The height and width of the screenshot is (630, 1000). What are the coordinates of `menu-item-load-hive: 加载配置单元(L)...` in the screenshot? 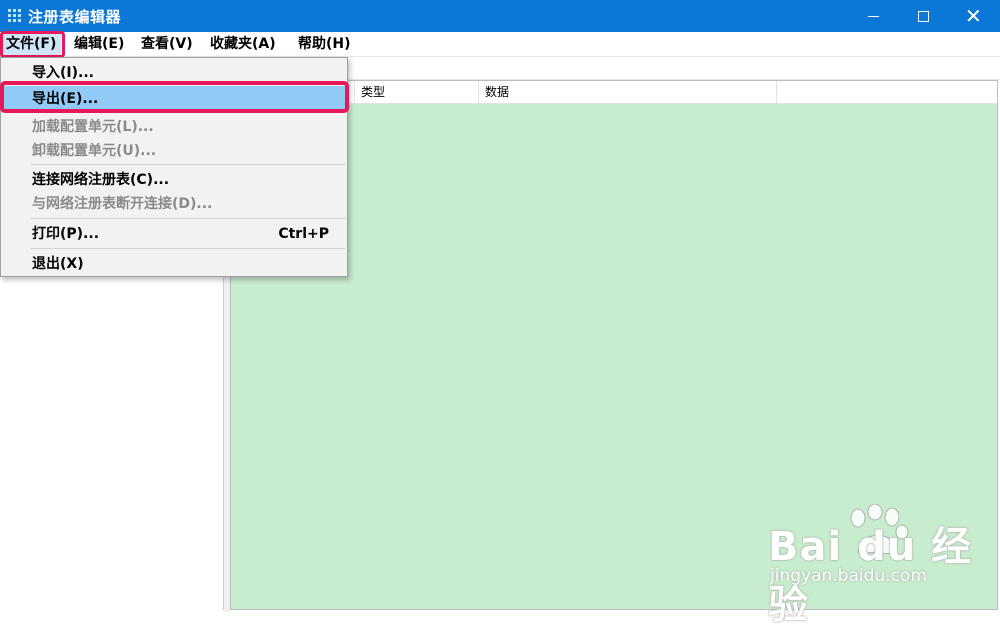 It's located at (174, 127).